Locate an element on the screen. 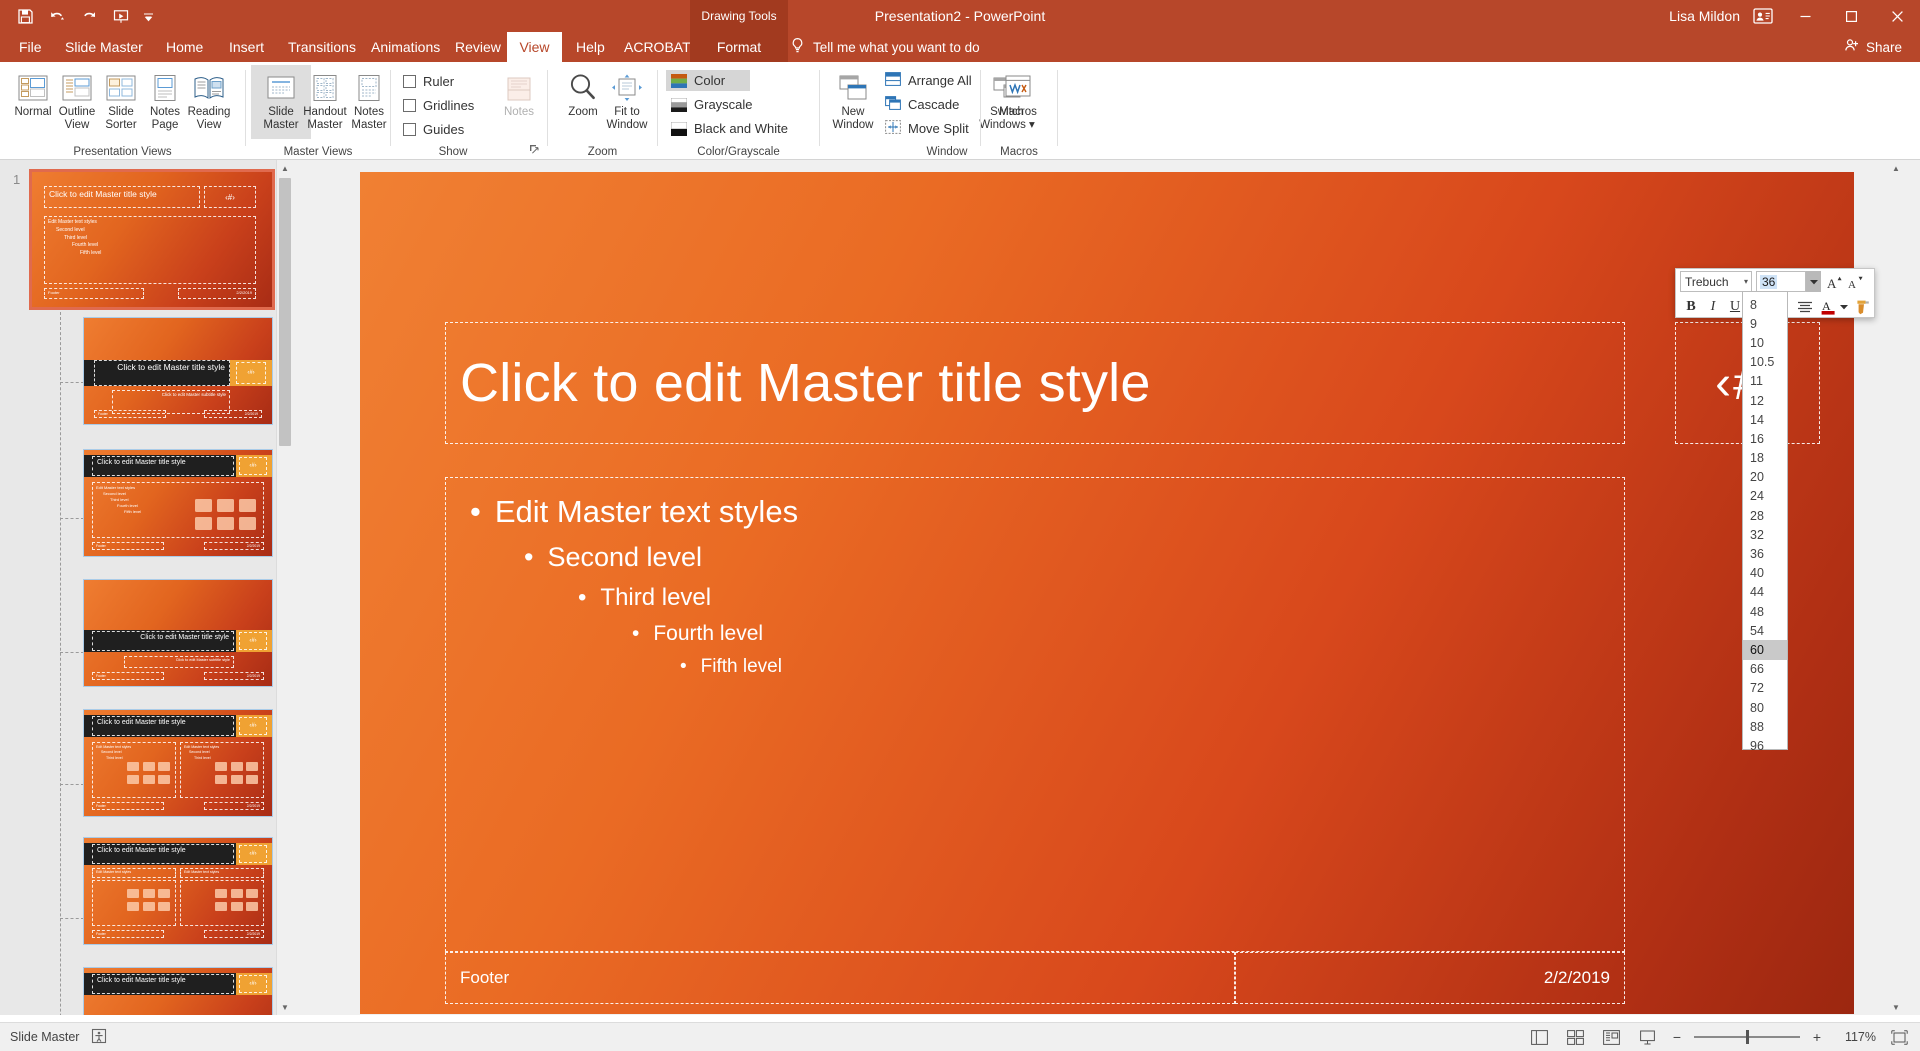  checkbox-ruler: Ruler is located at coordinates (445, 81).